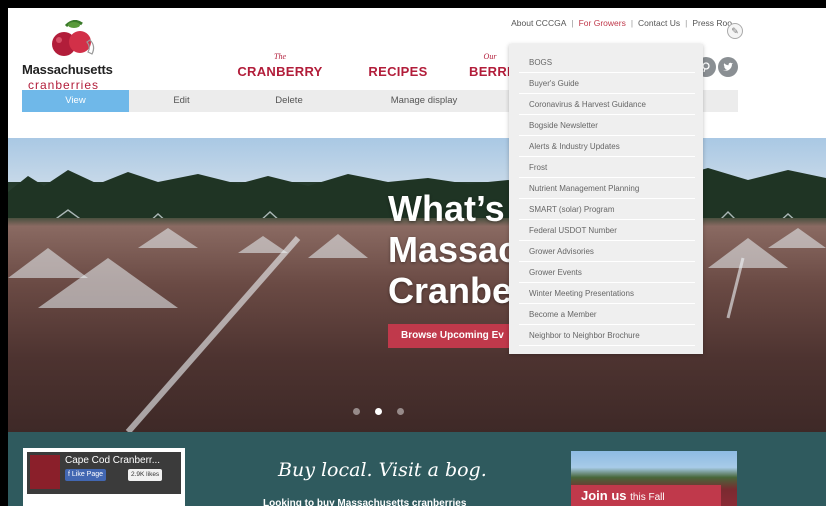 The image size is (826, 506). Describe the element at coordinates (280, 71) in the screenshot. I see `nav-item-label: CRANBERRY` at that location.